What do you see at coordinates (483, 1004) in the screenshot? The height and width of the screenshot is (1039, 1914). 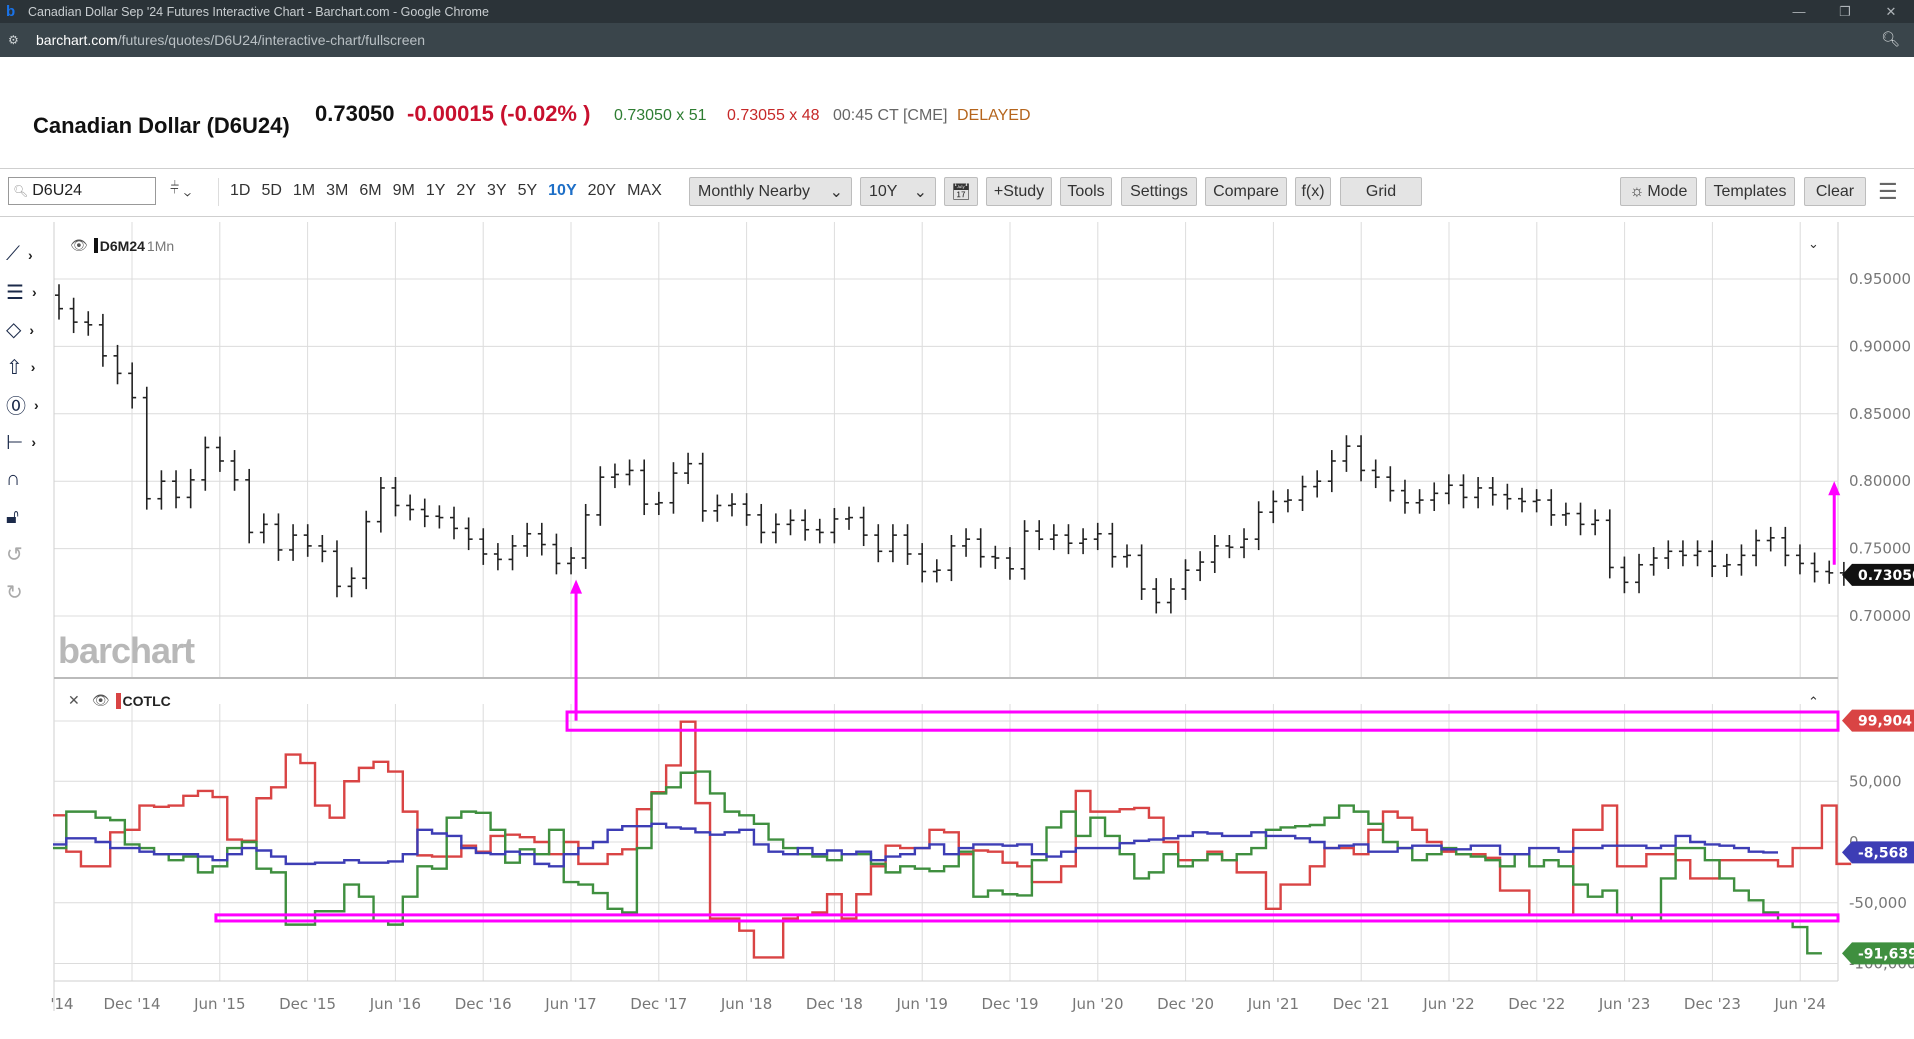 I see `x-axis-tick-label: Dec '16` at bounding box center [483, 1004].